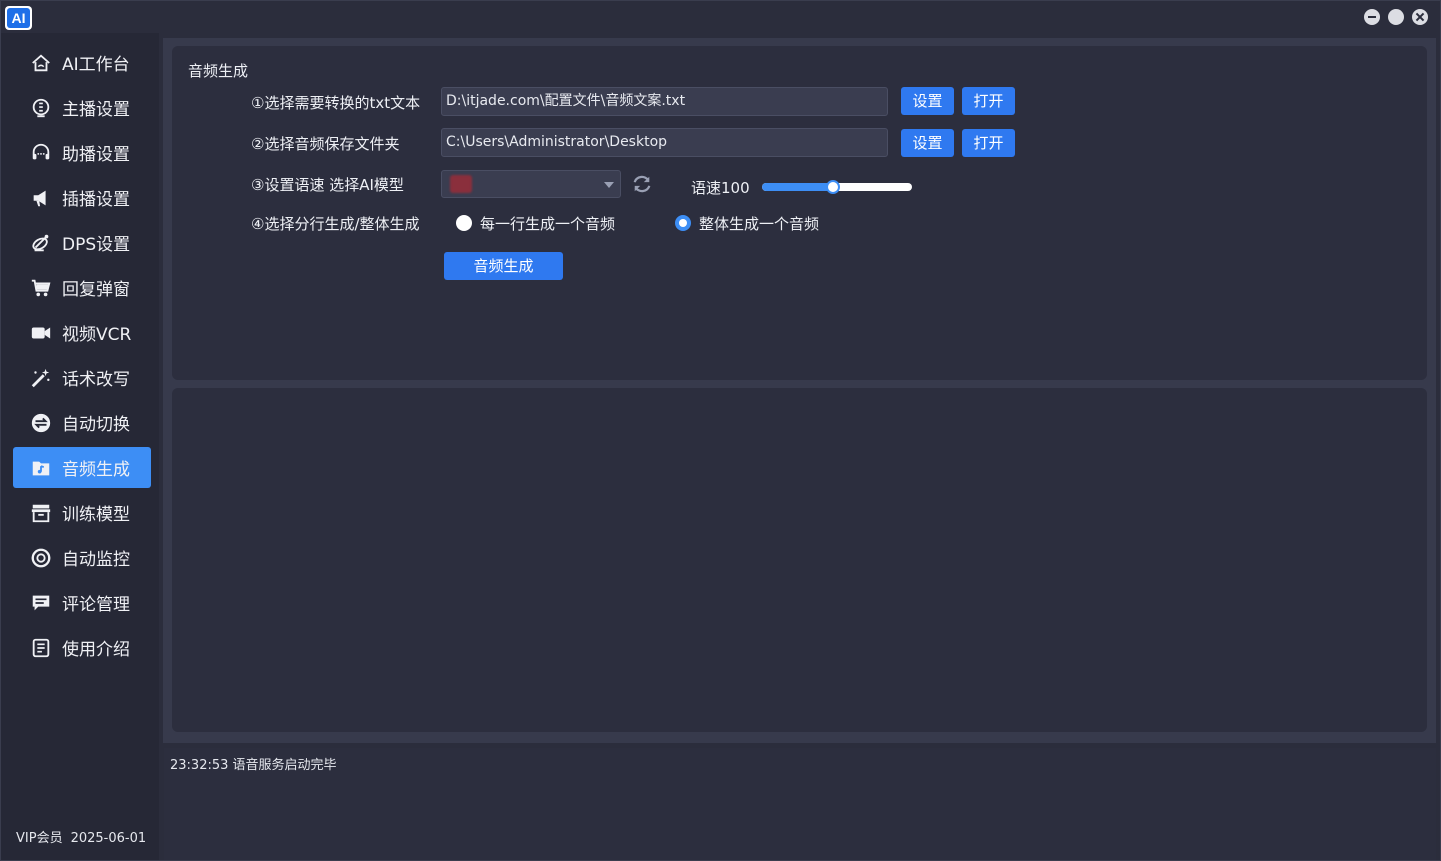 This screenshot has height=861, width=1441. Describe the element at coordinates (461, 184) in the screenshot. I see `model-thumbnail` at that location.